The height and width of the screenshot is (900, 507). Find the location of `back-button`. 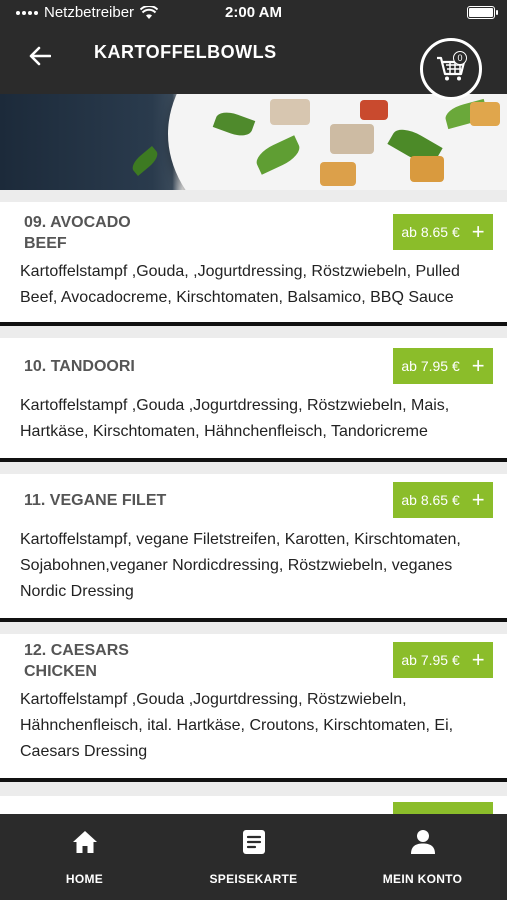

back-button is located at coordinates (40, 56).